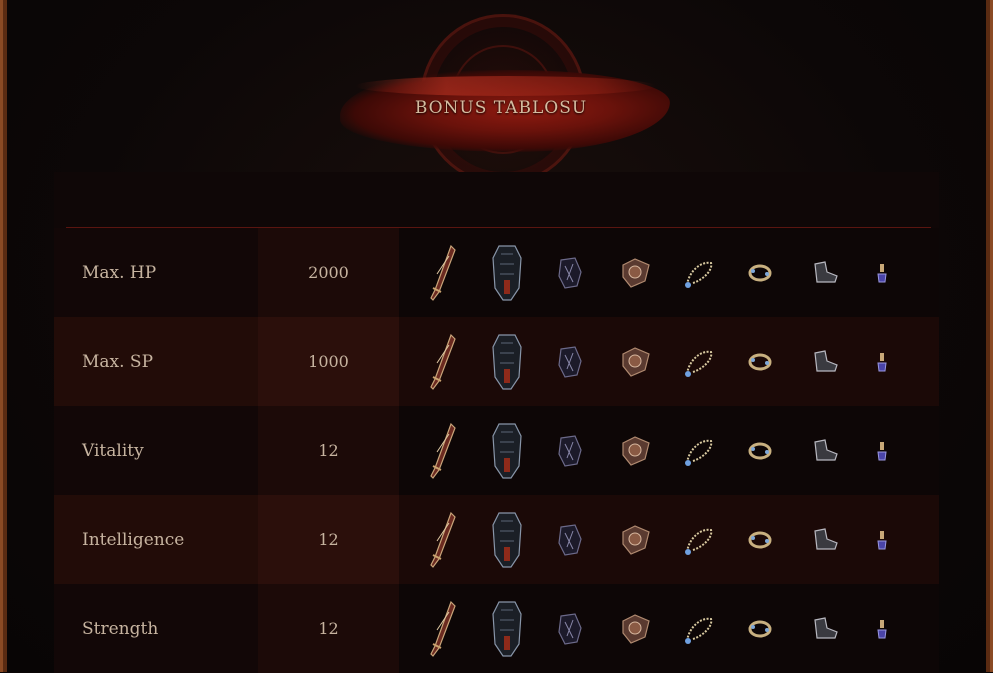 This screenshot has height=673, width=993. I want to click on table-row: Strength 12, so click(496, 628).